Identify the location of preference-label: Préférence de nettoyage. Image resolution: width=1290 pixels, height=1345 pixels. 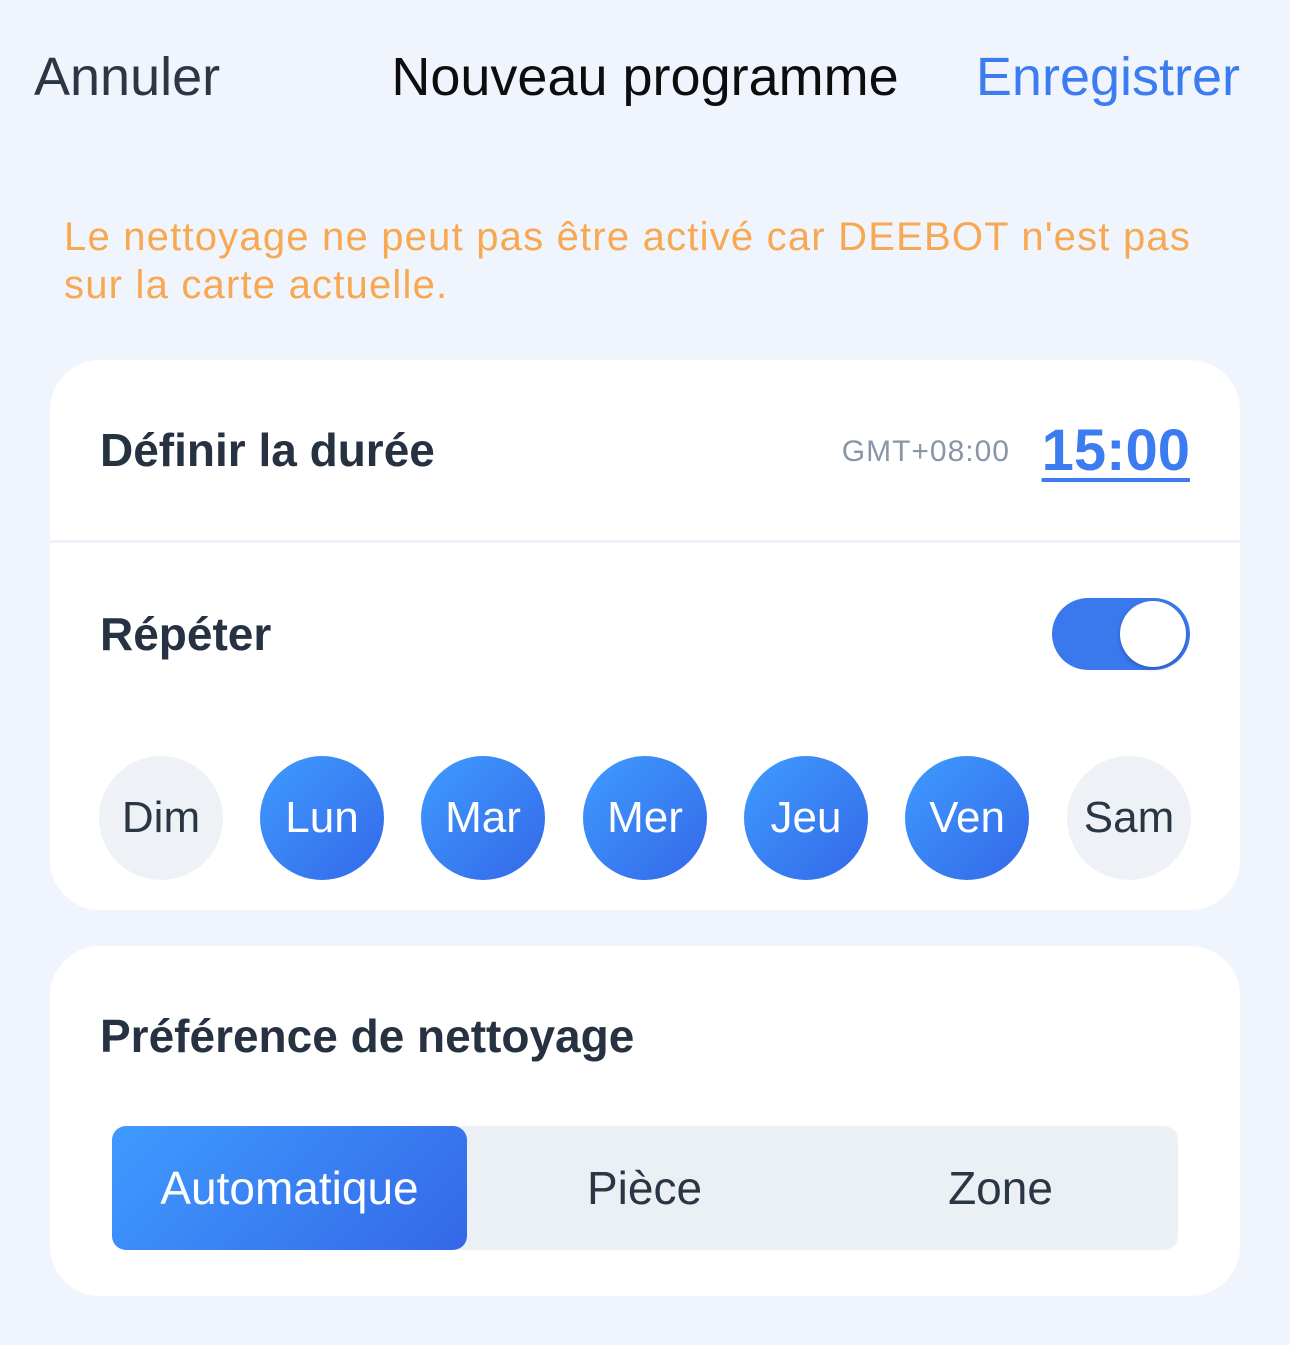
(367, 1036).